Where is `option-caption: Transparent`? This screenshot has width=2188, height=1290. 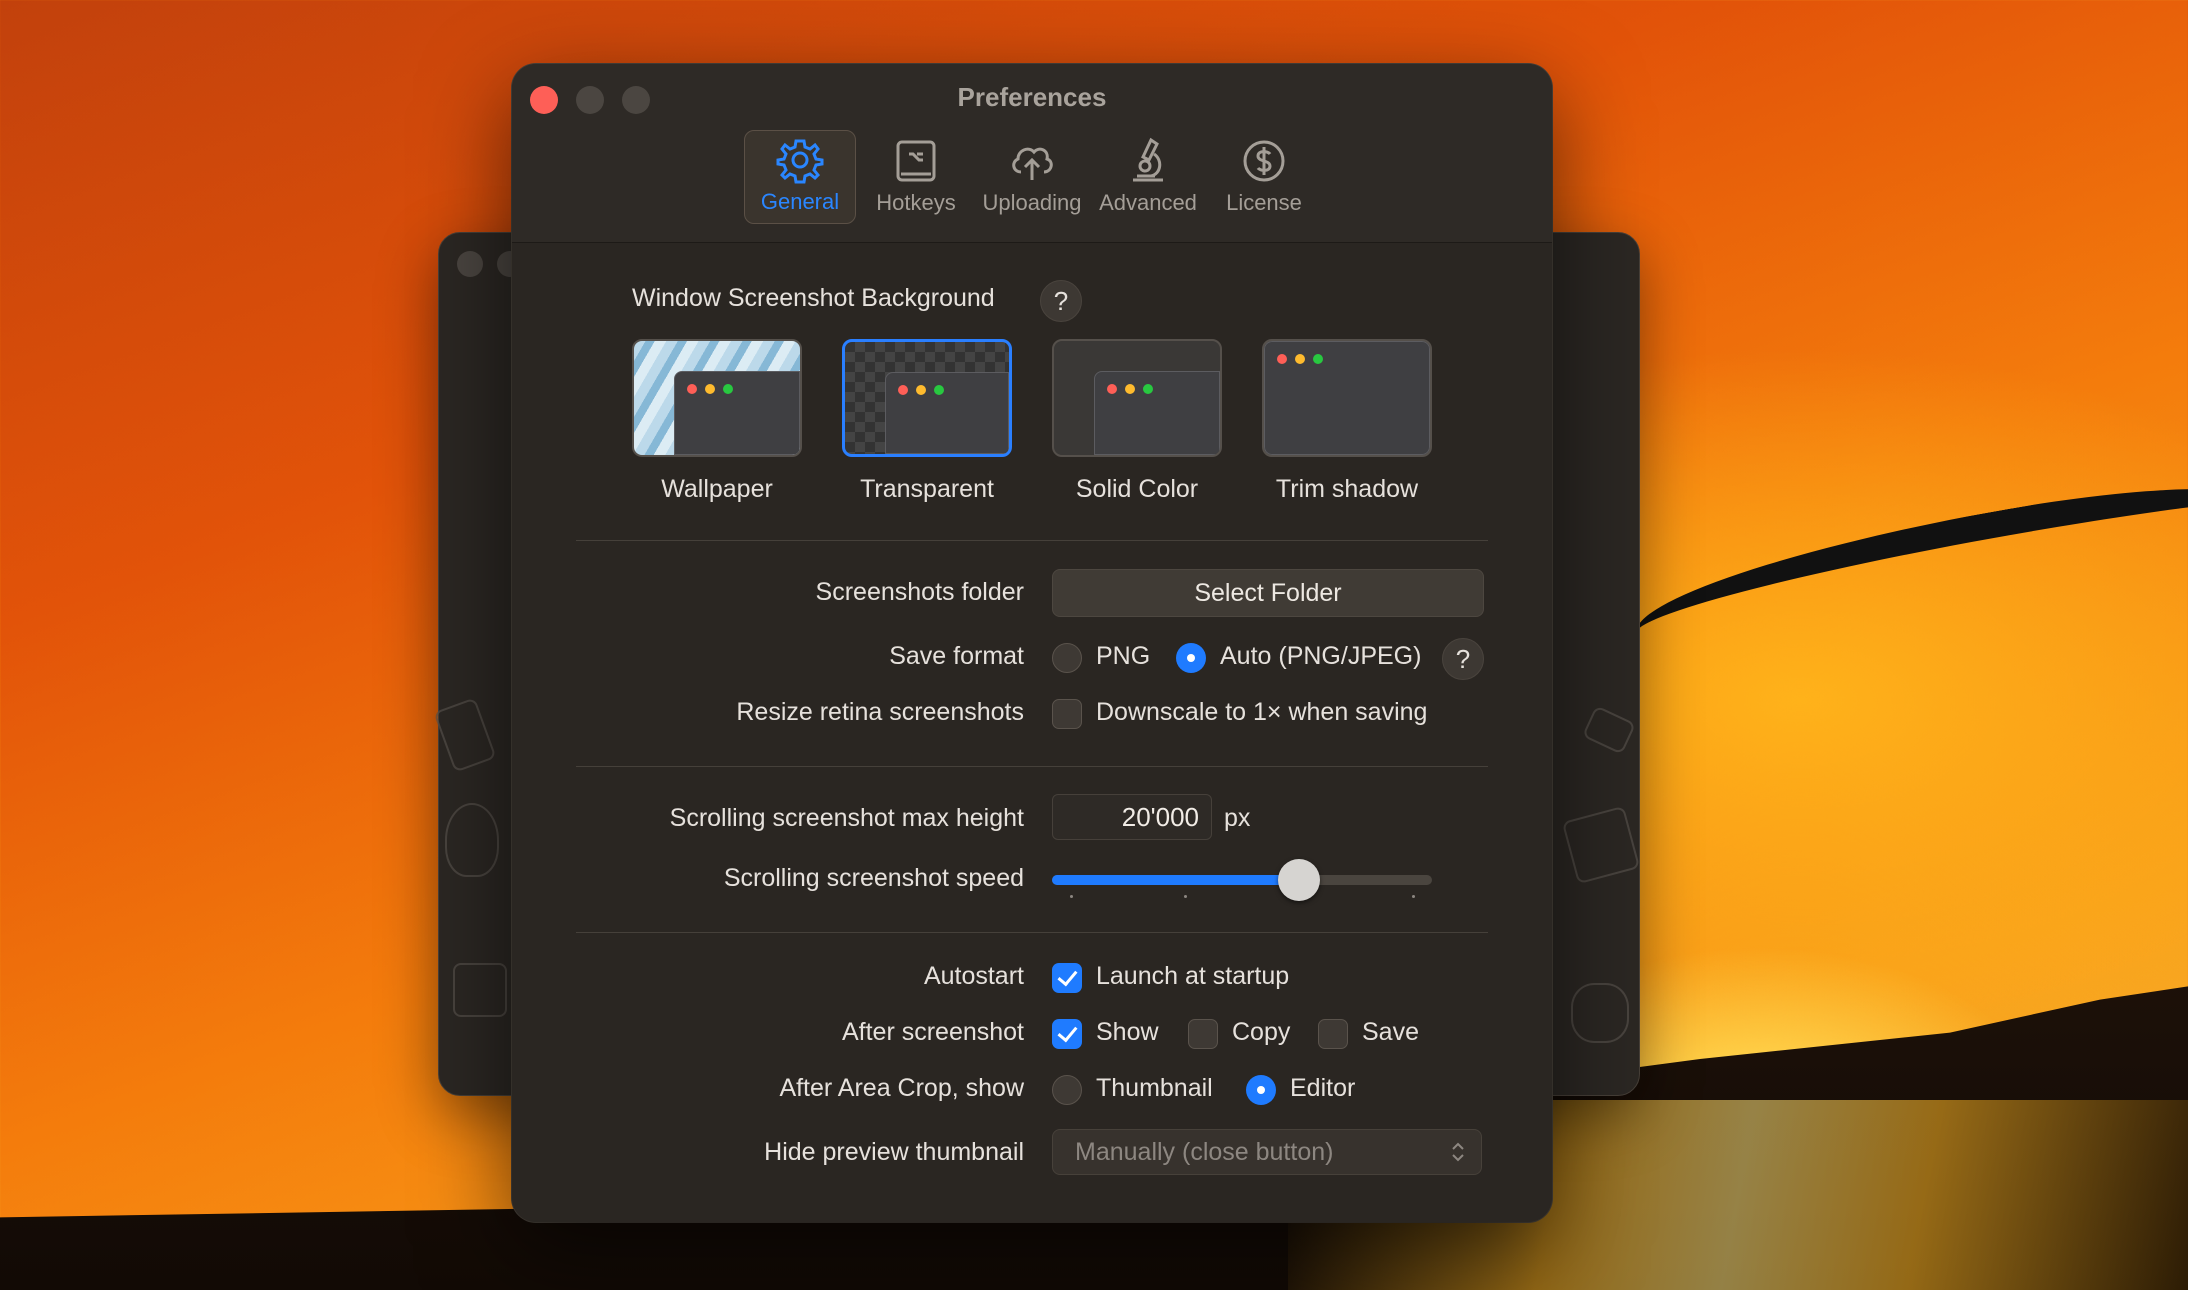 option-caption: Transparent is located at coordinates (927, 489).